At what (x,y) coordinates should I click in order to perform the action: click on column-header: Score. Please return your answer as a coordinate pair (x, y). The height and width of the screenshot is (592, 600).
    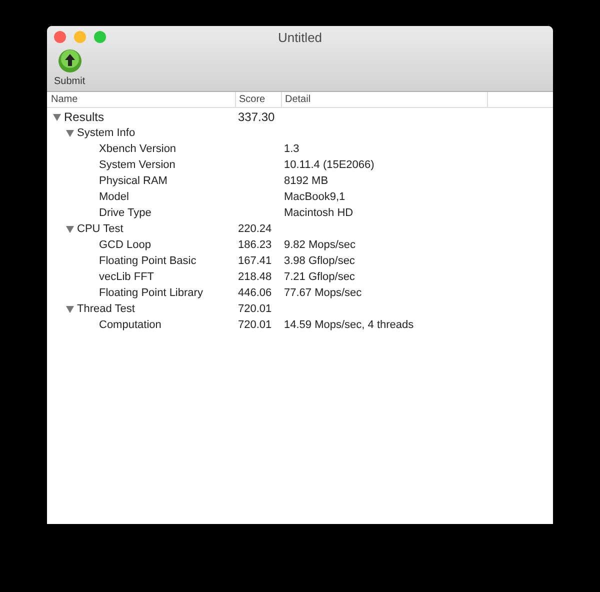
    Looking at the image, I should click on (258, 99).